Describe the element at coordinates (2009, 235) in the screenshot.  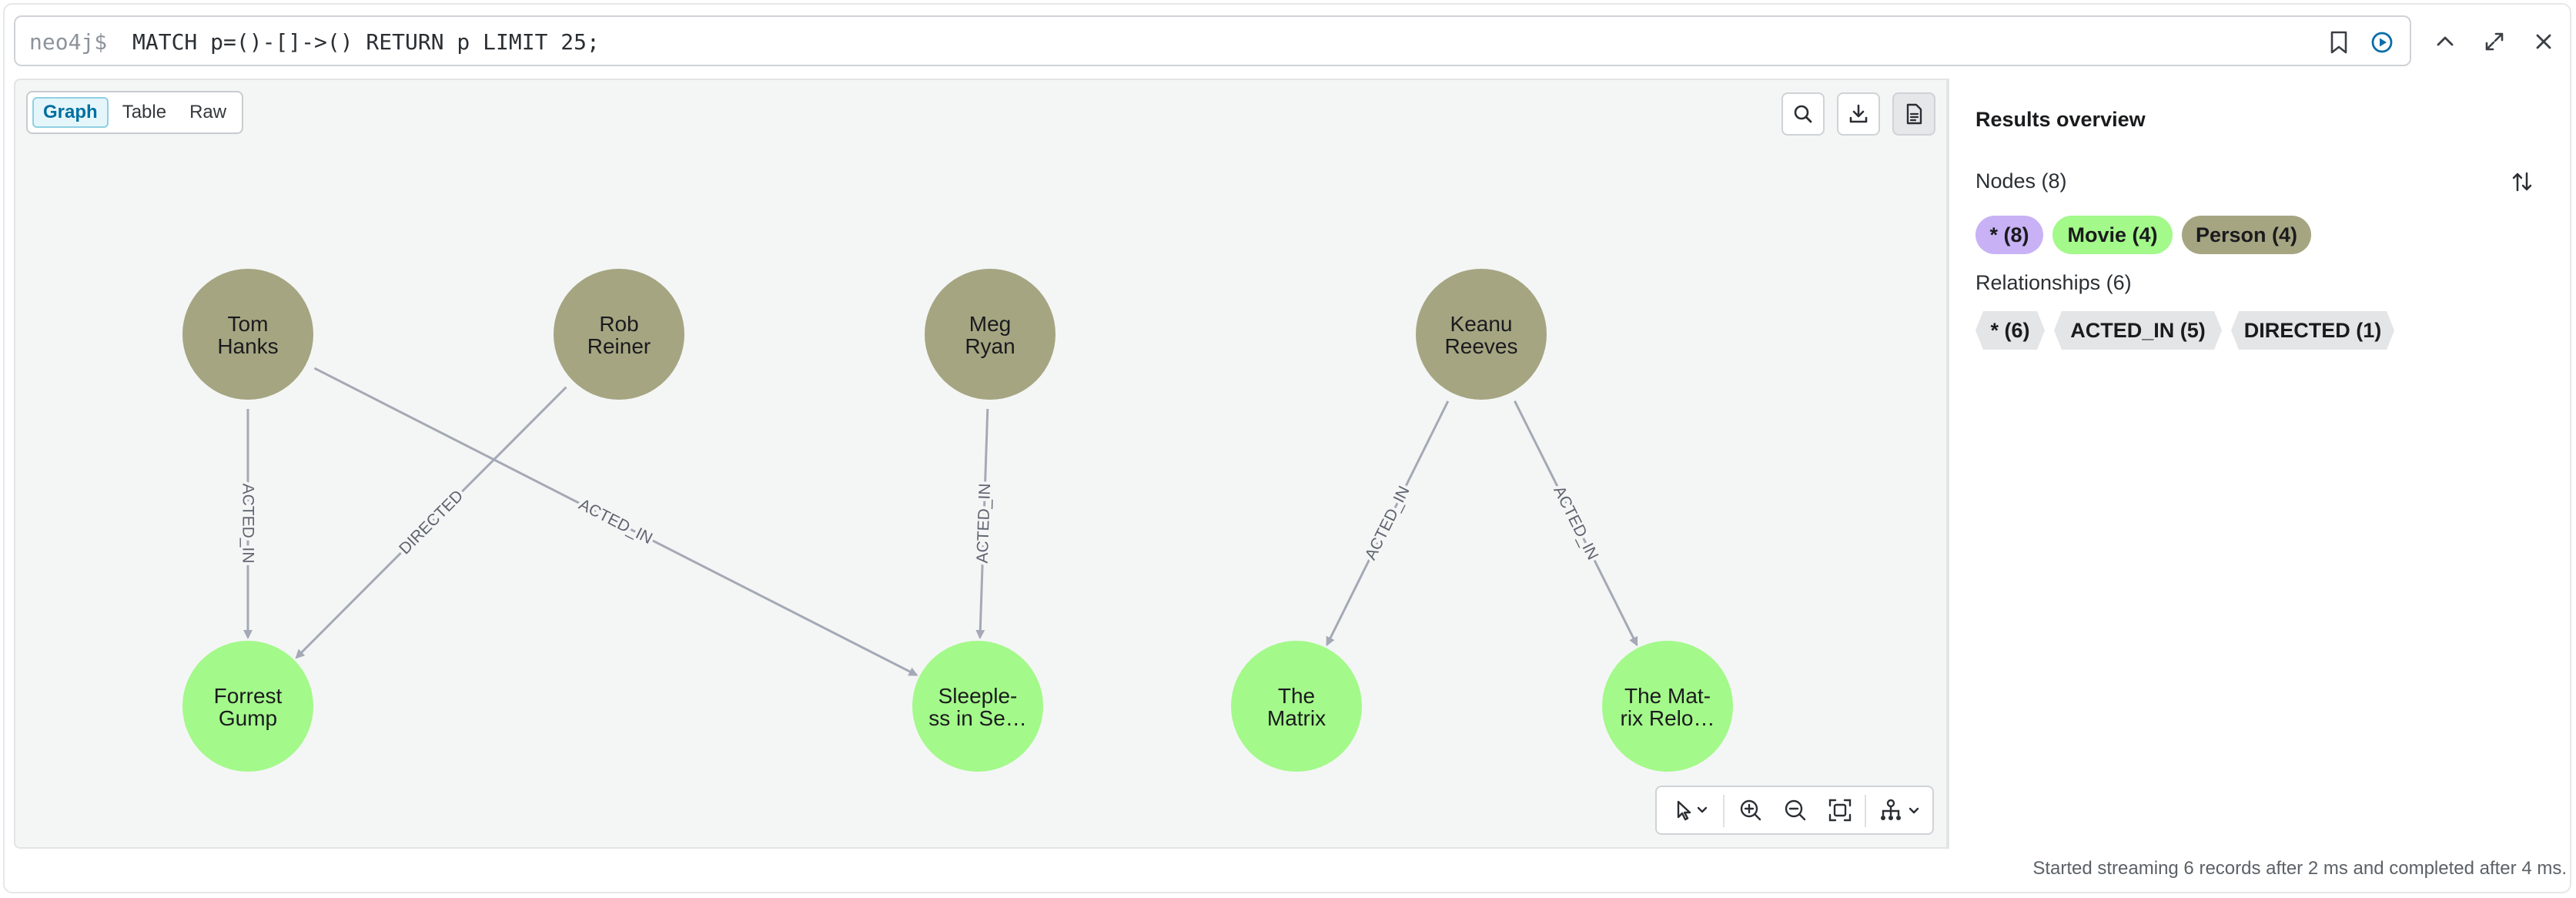
I see `node-chip-all: * (8)` at that location.